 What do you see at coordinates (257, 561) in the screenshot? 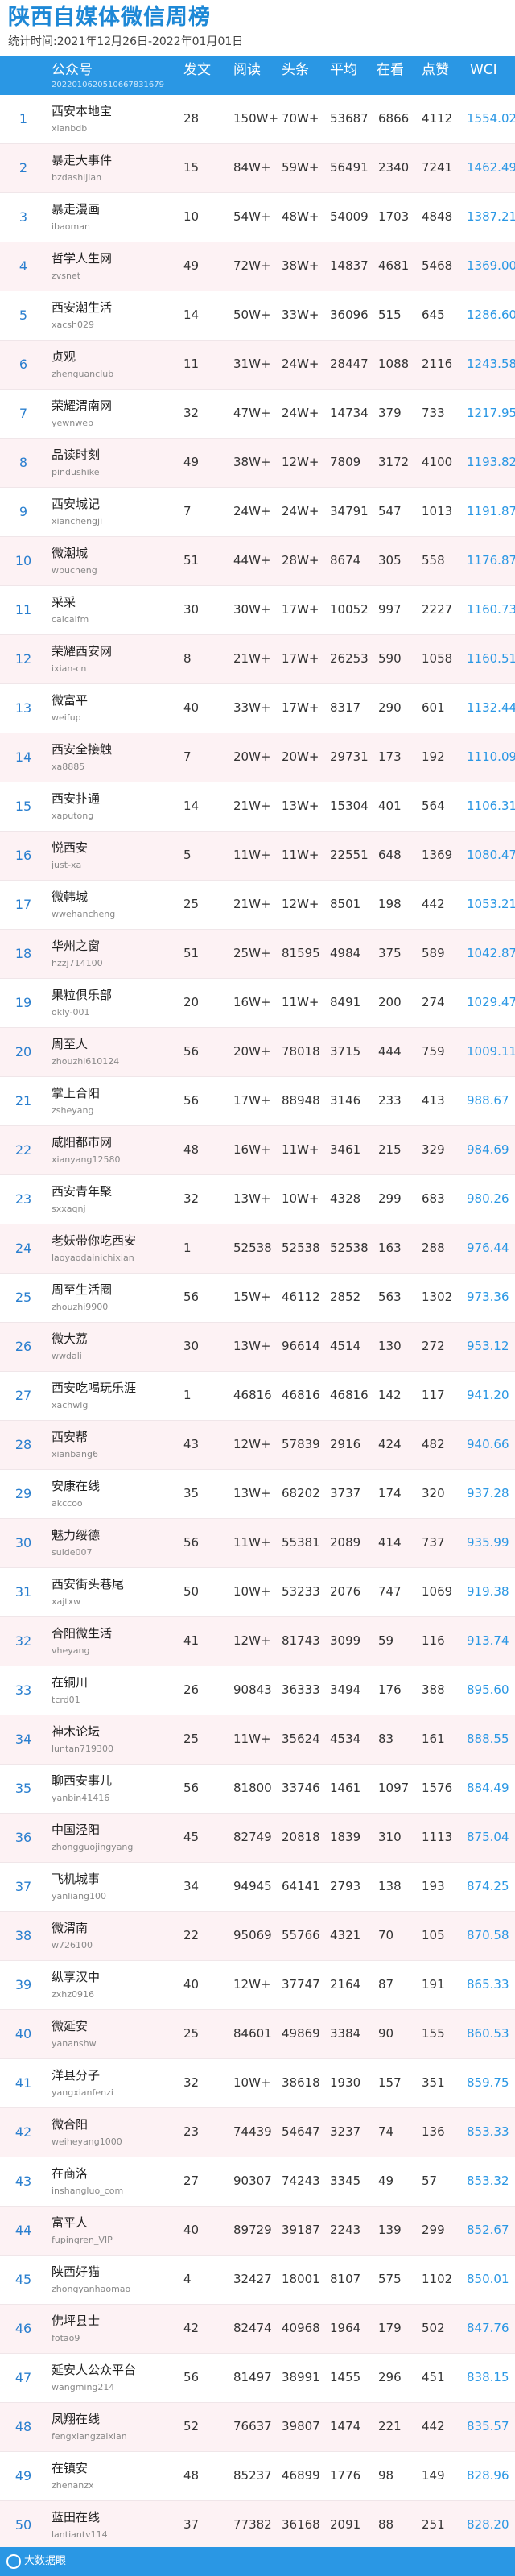
I see `table-row: 10 微潮城 wpucheng 51 44W+ 28W+ 8674 305 558 1176.87` at bounding box center [257, 561].